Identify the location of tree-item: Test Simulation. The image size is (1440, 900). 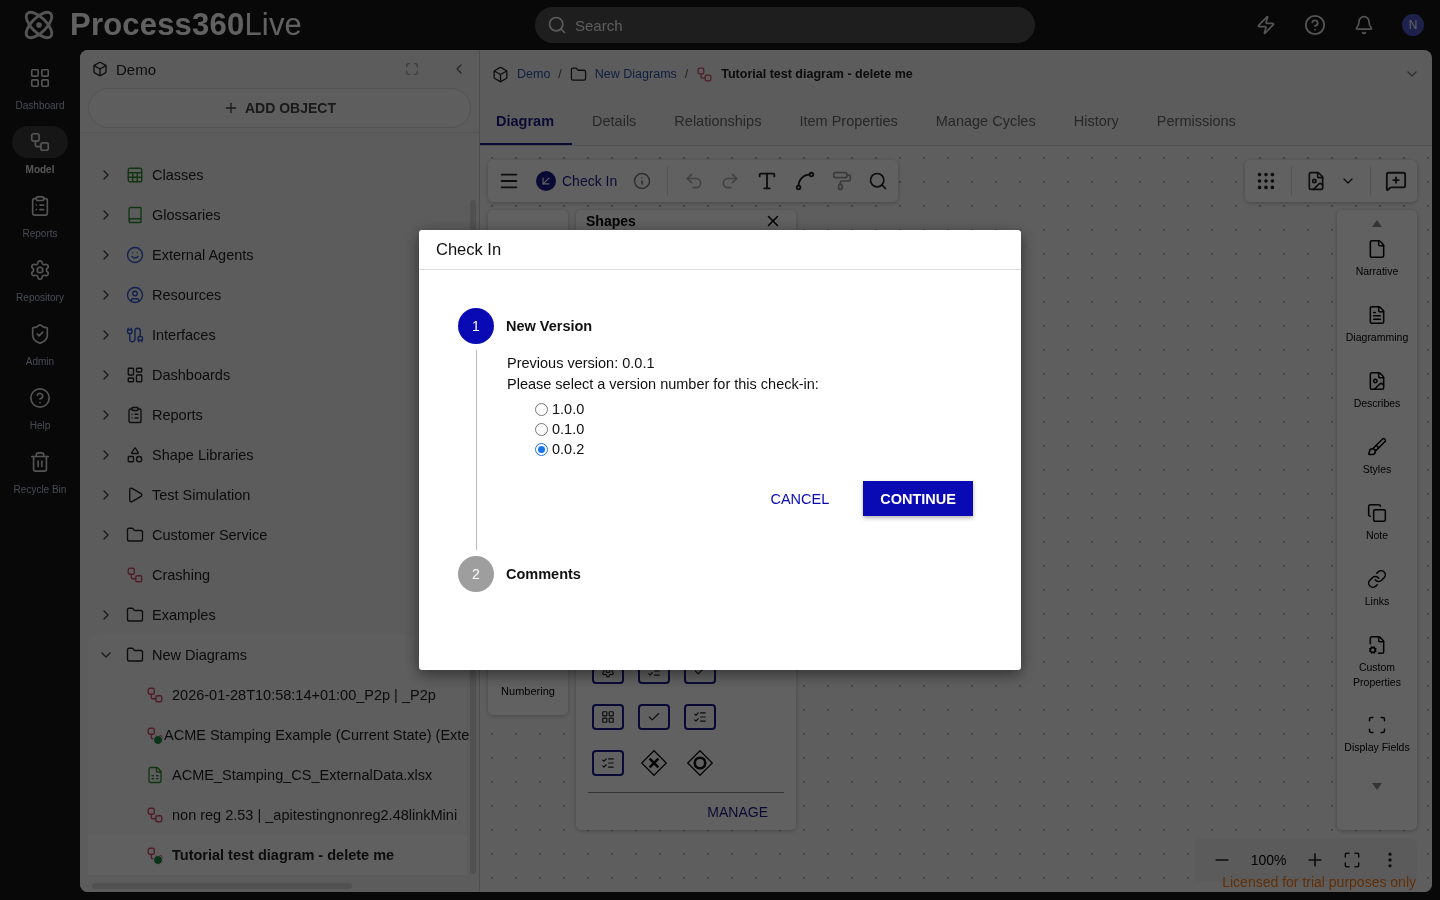
(277, 495).